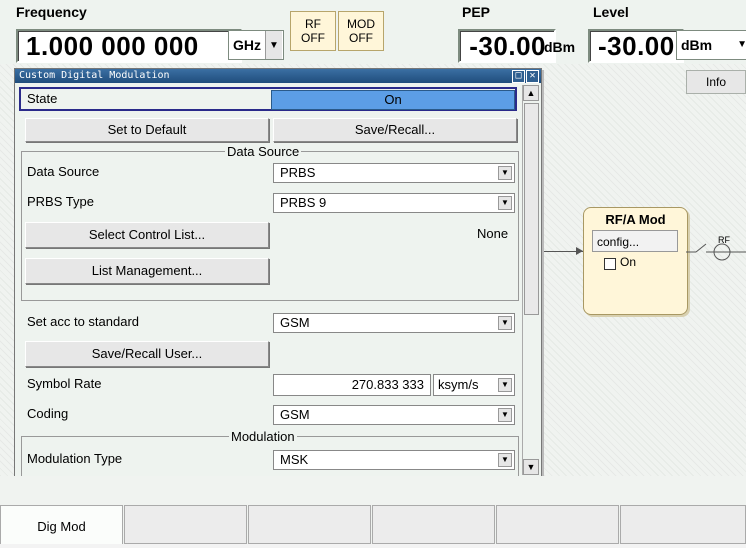 This screenshot has width=746, height=548. I want to click on symbol-rate-label: Symbol Rate, so click(64, 383).